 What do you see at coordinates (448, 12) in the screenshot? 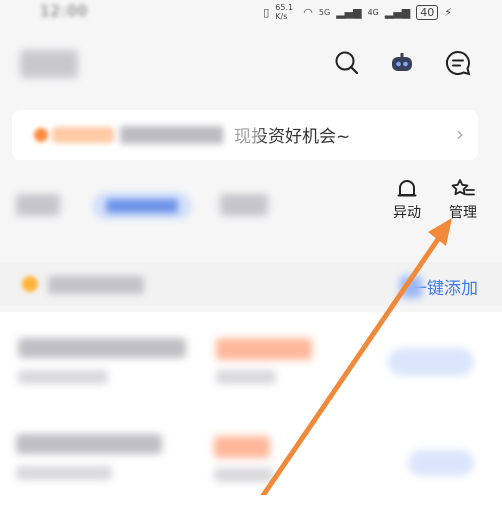
I see `charging-icon: ⚡` at bounding box center [448, 12].